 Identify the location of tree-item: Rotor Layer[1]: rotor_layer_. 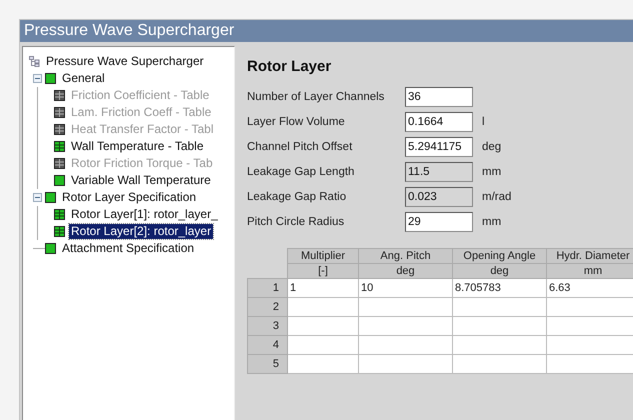
(144, 214).